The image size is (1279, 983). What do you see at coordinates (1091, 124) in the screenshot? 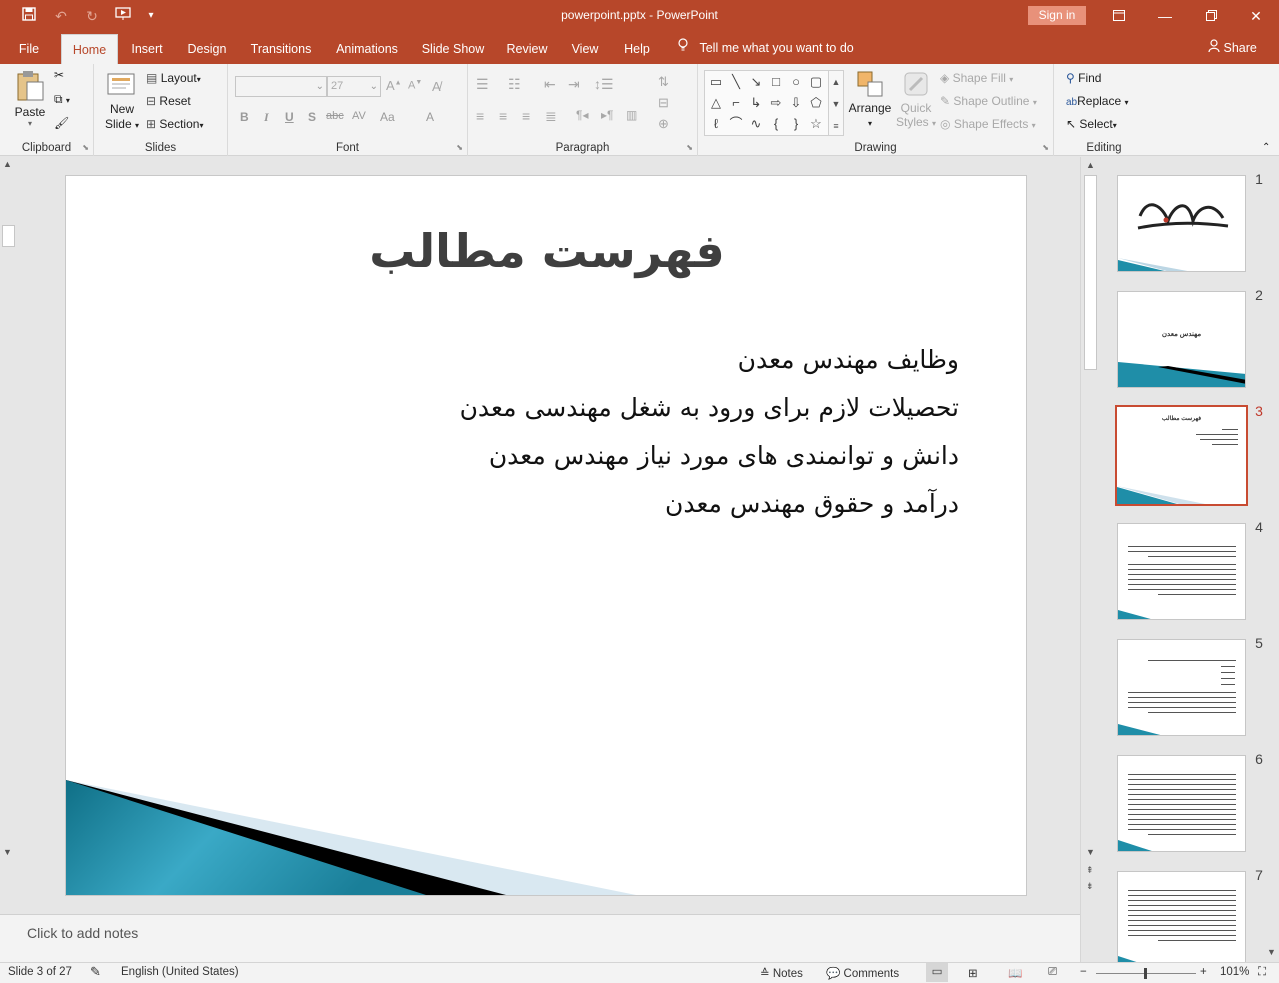
I see `select-button: ↖ Select▾` at bounding box center [1091, 124].